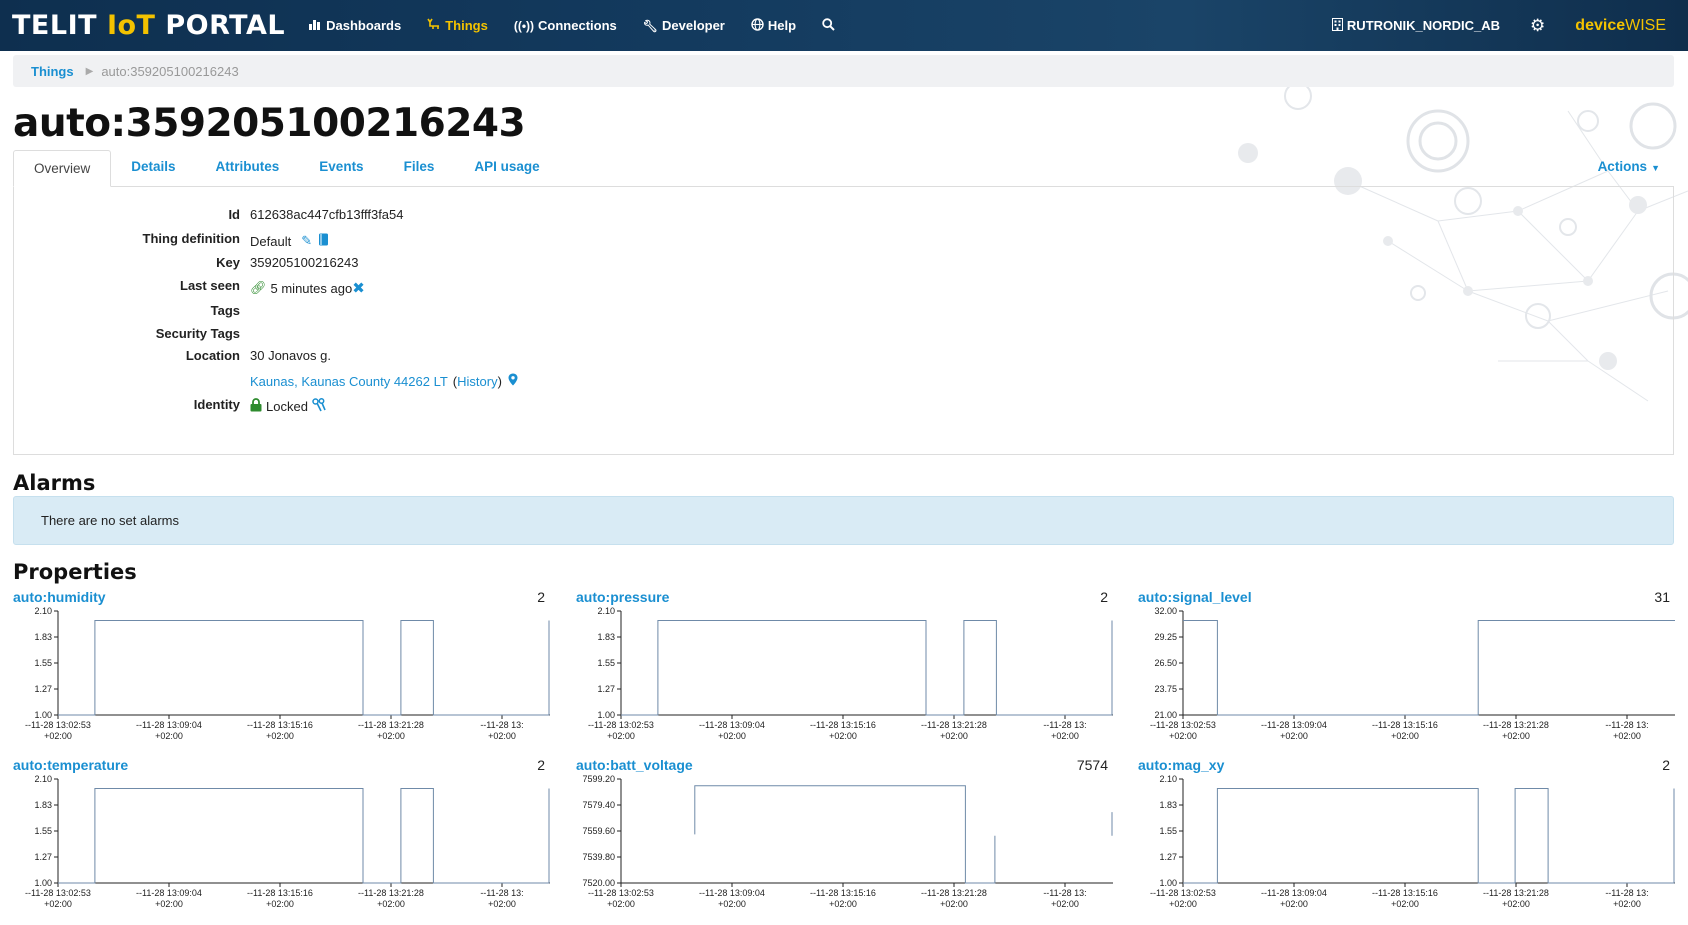 This screenshot has width=1688, height=925. Describe the element at coordinates (506, 167) in the screenshot. I see `tab-api-usage: API usage` at that location.